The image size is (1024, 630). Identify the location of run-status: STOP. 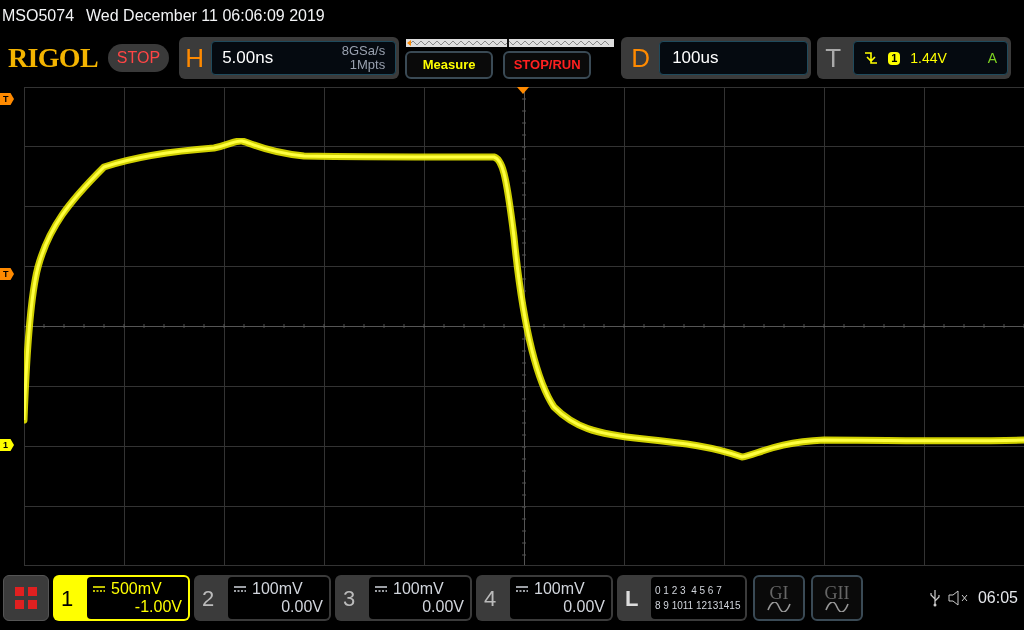
(138, 58).